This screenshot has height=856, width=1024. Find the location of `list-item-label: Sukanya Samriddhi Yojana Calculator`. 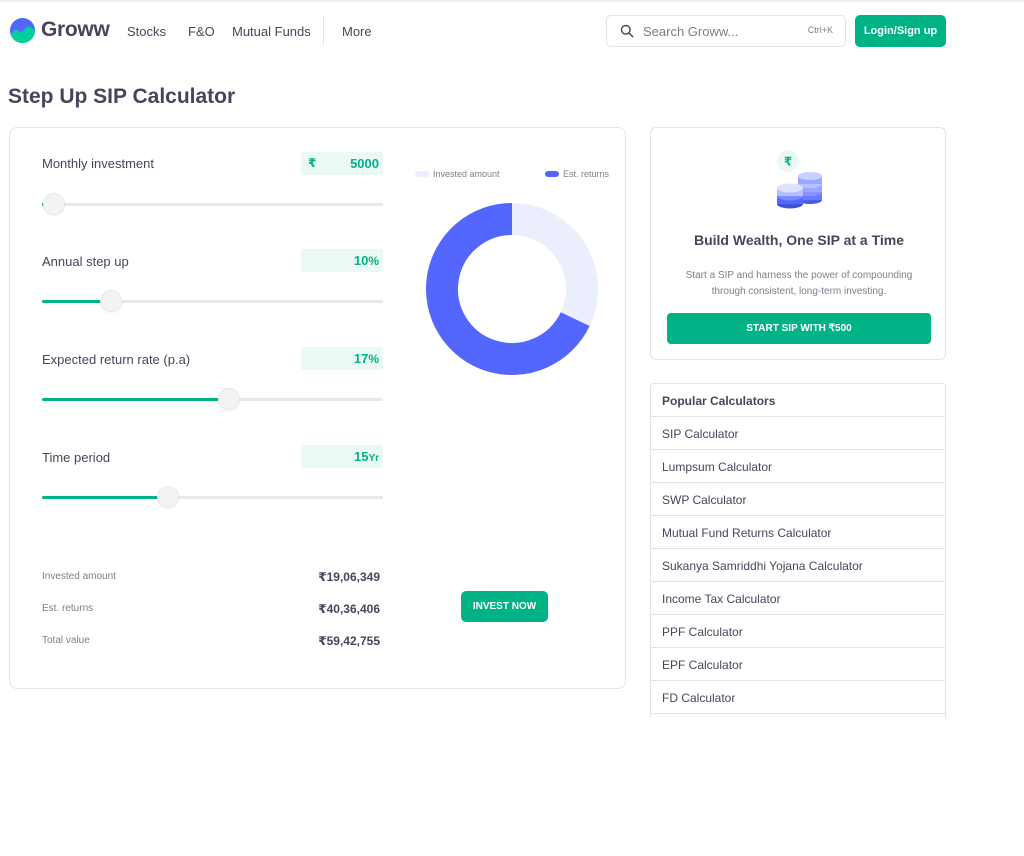

list-item-label: Sukanya Samriddhi Yojana Calculator is located at coordinates (762, 566).